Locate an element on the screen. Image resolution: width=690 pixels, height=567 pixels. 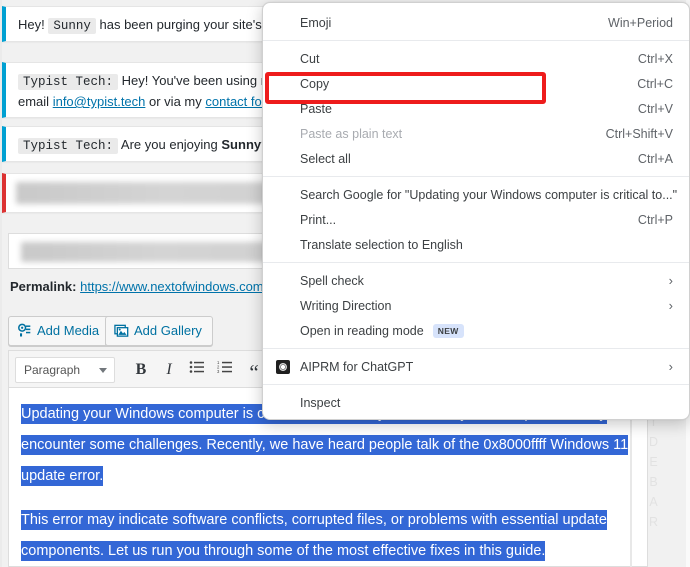
menu-item-shortcut: Win+Period is located at coordinates (640, 22).